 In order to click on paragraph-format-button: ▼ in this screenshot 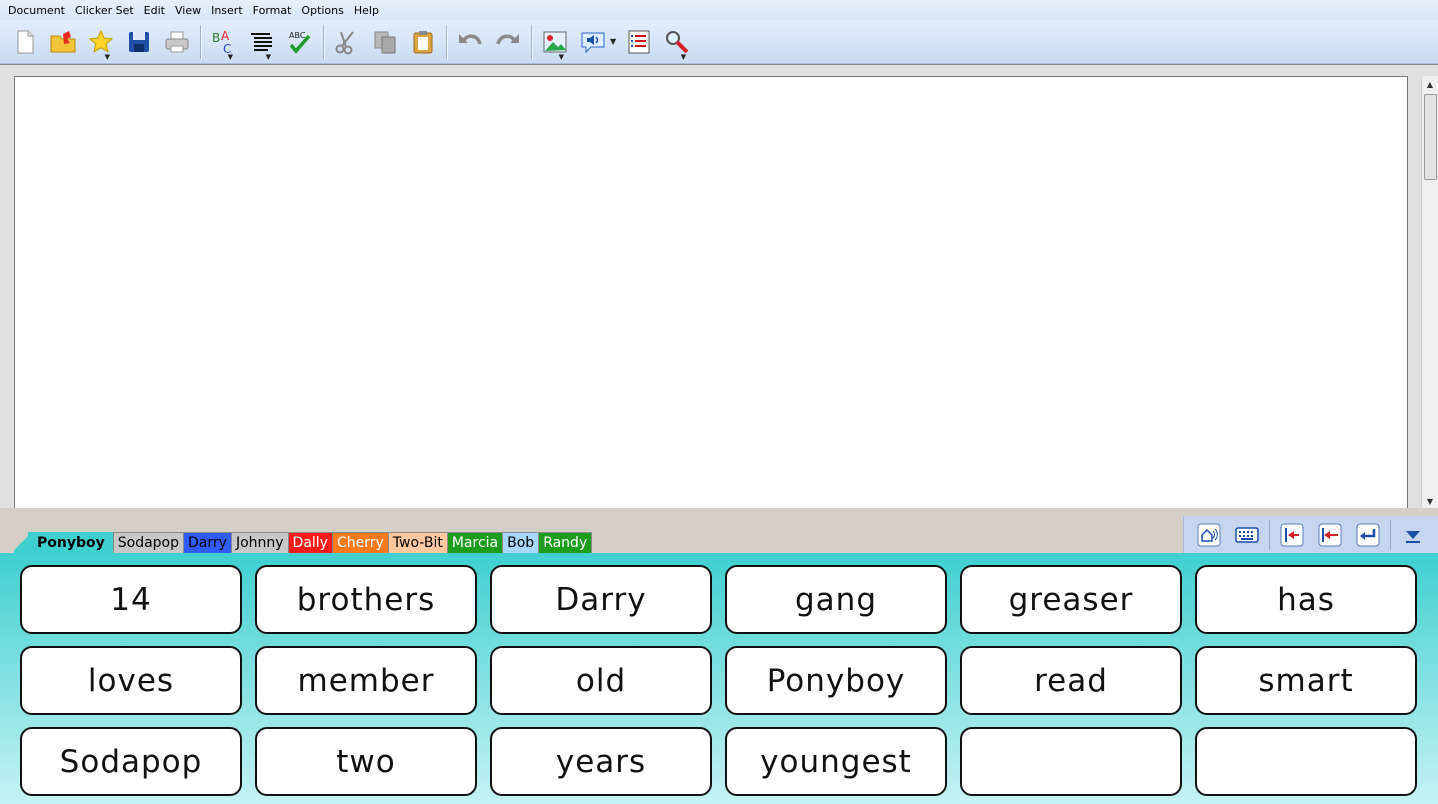, I will do `click(262, 43)`.